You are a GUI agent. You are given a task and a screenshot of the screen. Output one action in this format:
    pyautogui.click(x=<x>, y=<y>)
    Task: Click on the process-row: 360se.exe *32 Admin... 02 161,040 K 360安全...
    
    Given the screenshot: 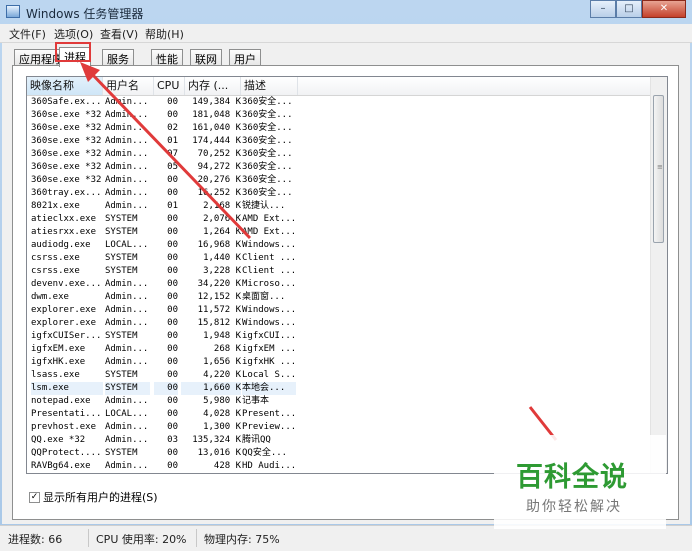 What is the action you would take?
    pyautogui.click(x=340, y=128)
    